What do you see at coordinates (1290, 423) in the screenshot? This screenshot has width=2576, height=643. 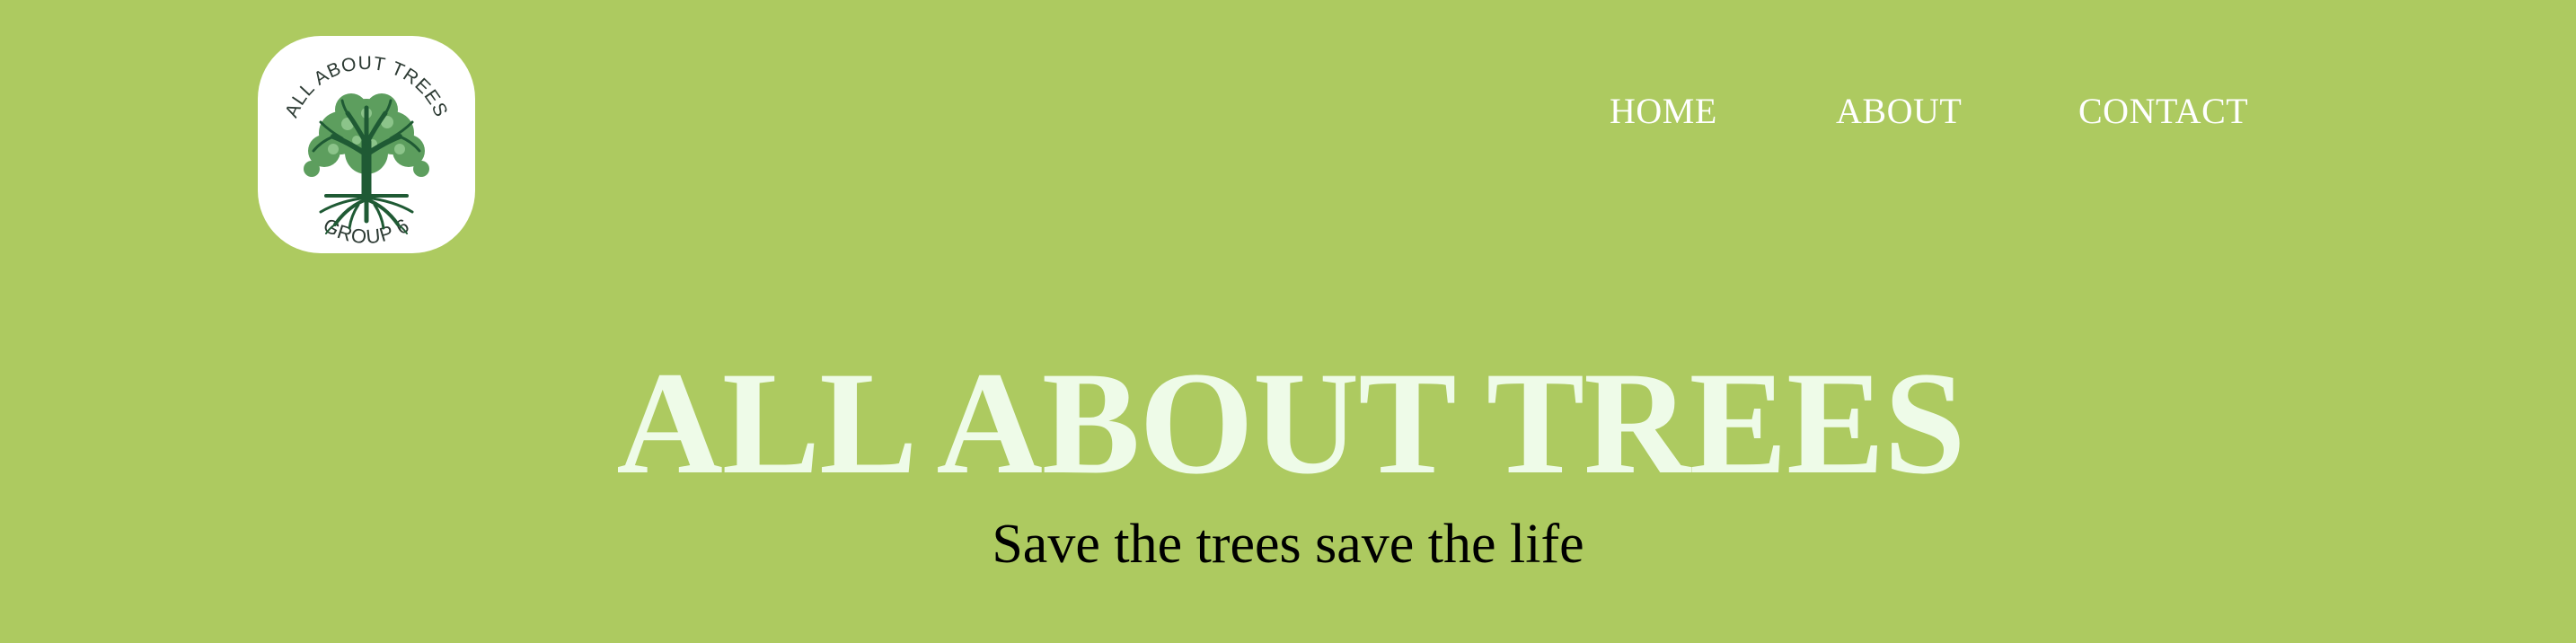 I see `hero-title: ALL ABOUT TREES` at bounding box center [1290, 423].